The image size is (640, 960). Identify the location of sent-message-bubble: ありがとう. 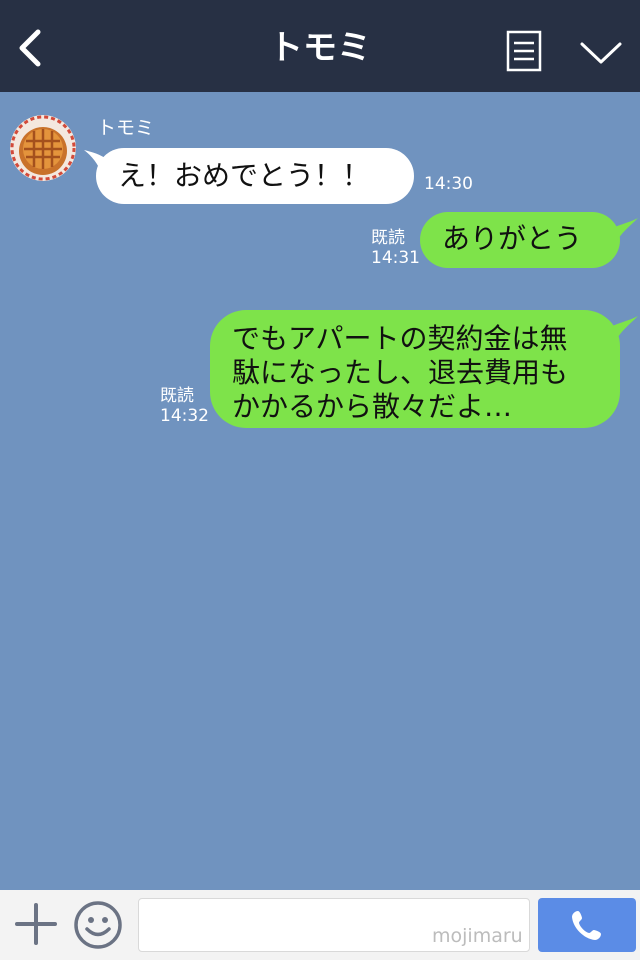
(520, 240).